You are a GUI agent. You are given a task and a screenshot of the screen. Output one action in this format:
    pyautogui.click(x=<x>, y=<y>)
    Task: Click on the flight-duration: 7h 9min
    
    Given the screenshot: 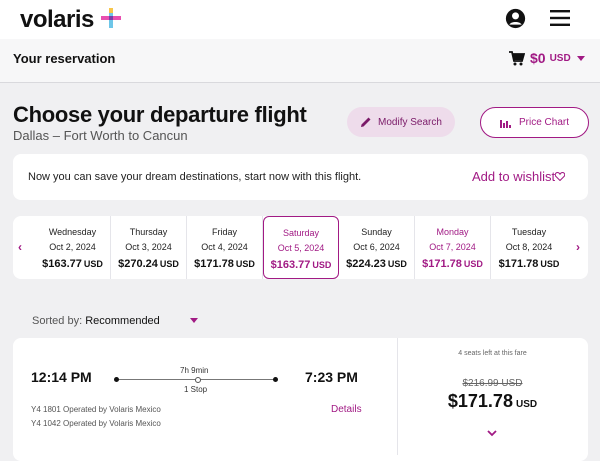 What is the action you would take?
    pyautogui.click(x=194, y=370)
    